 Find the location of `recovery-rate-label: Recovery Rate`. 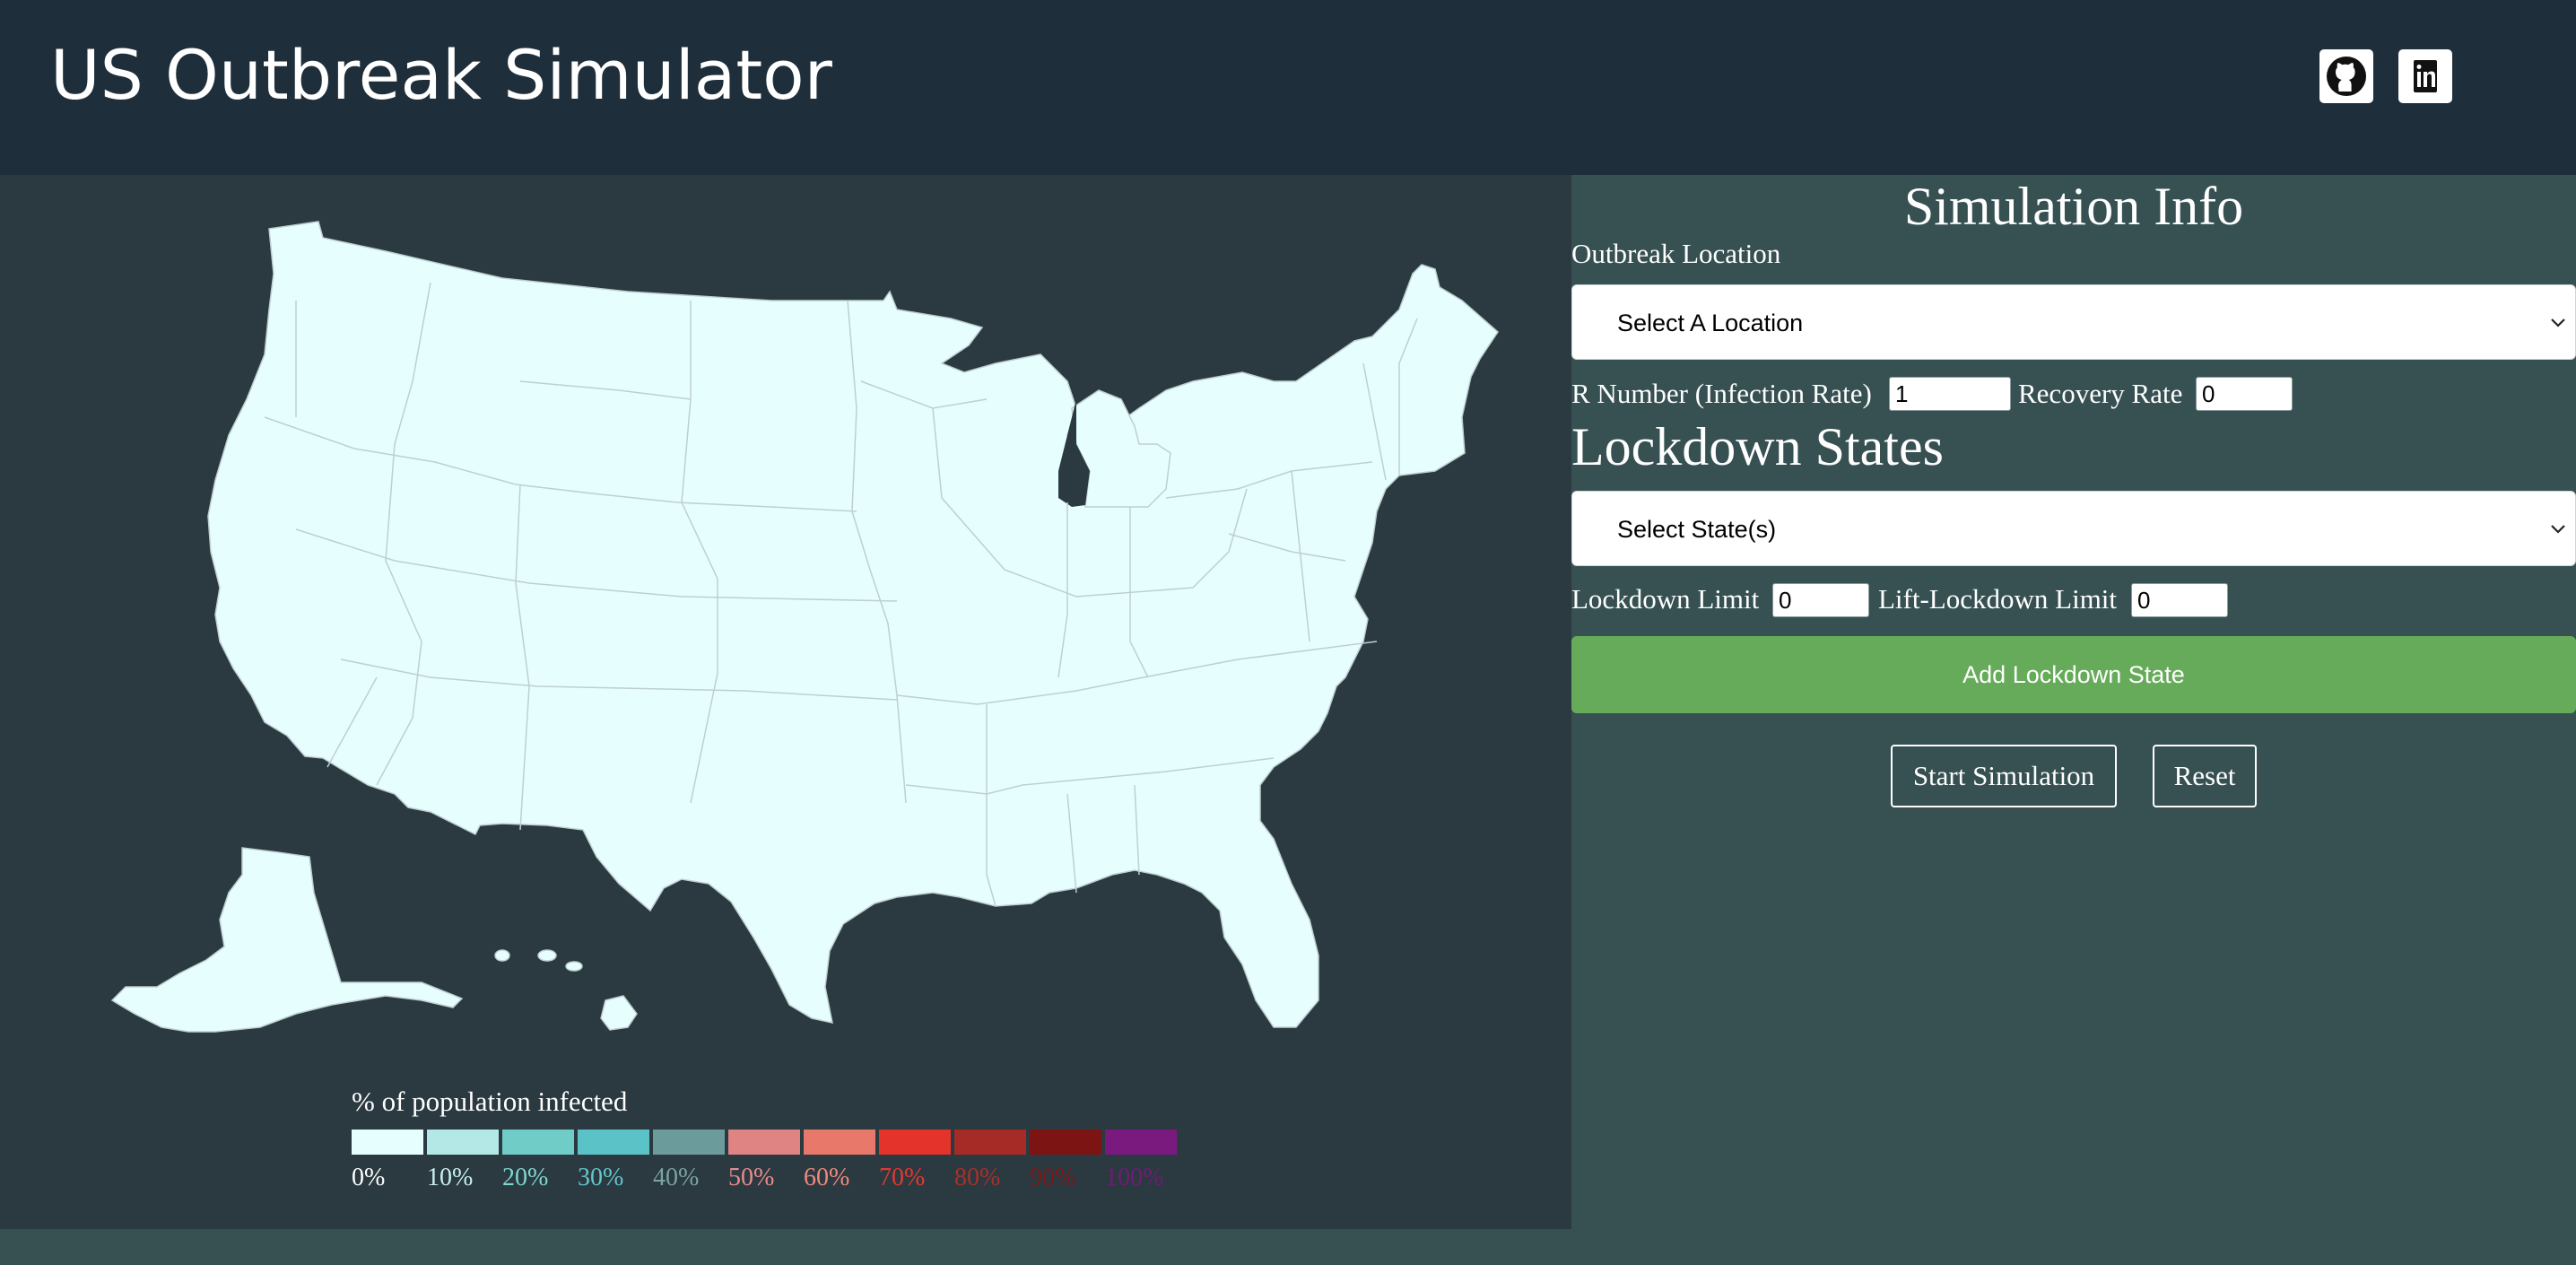

recovery-rate-label: Recovery Rate is located at coordinates (2100, 393).